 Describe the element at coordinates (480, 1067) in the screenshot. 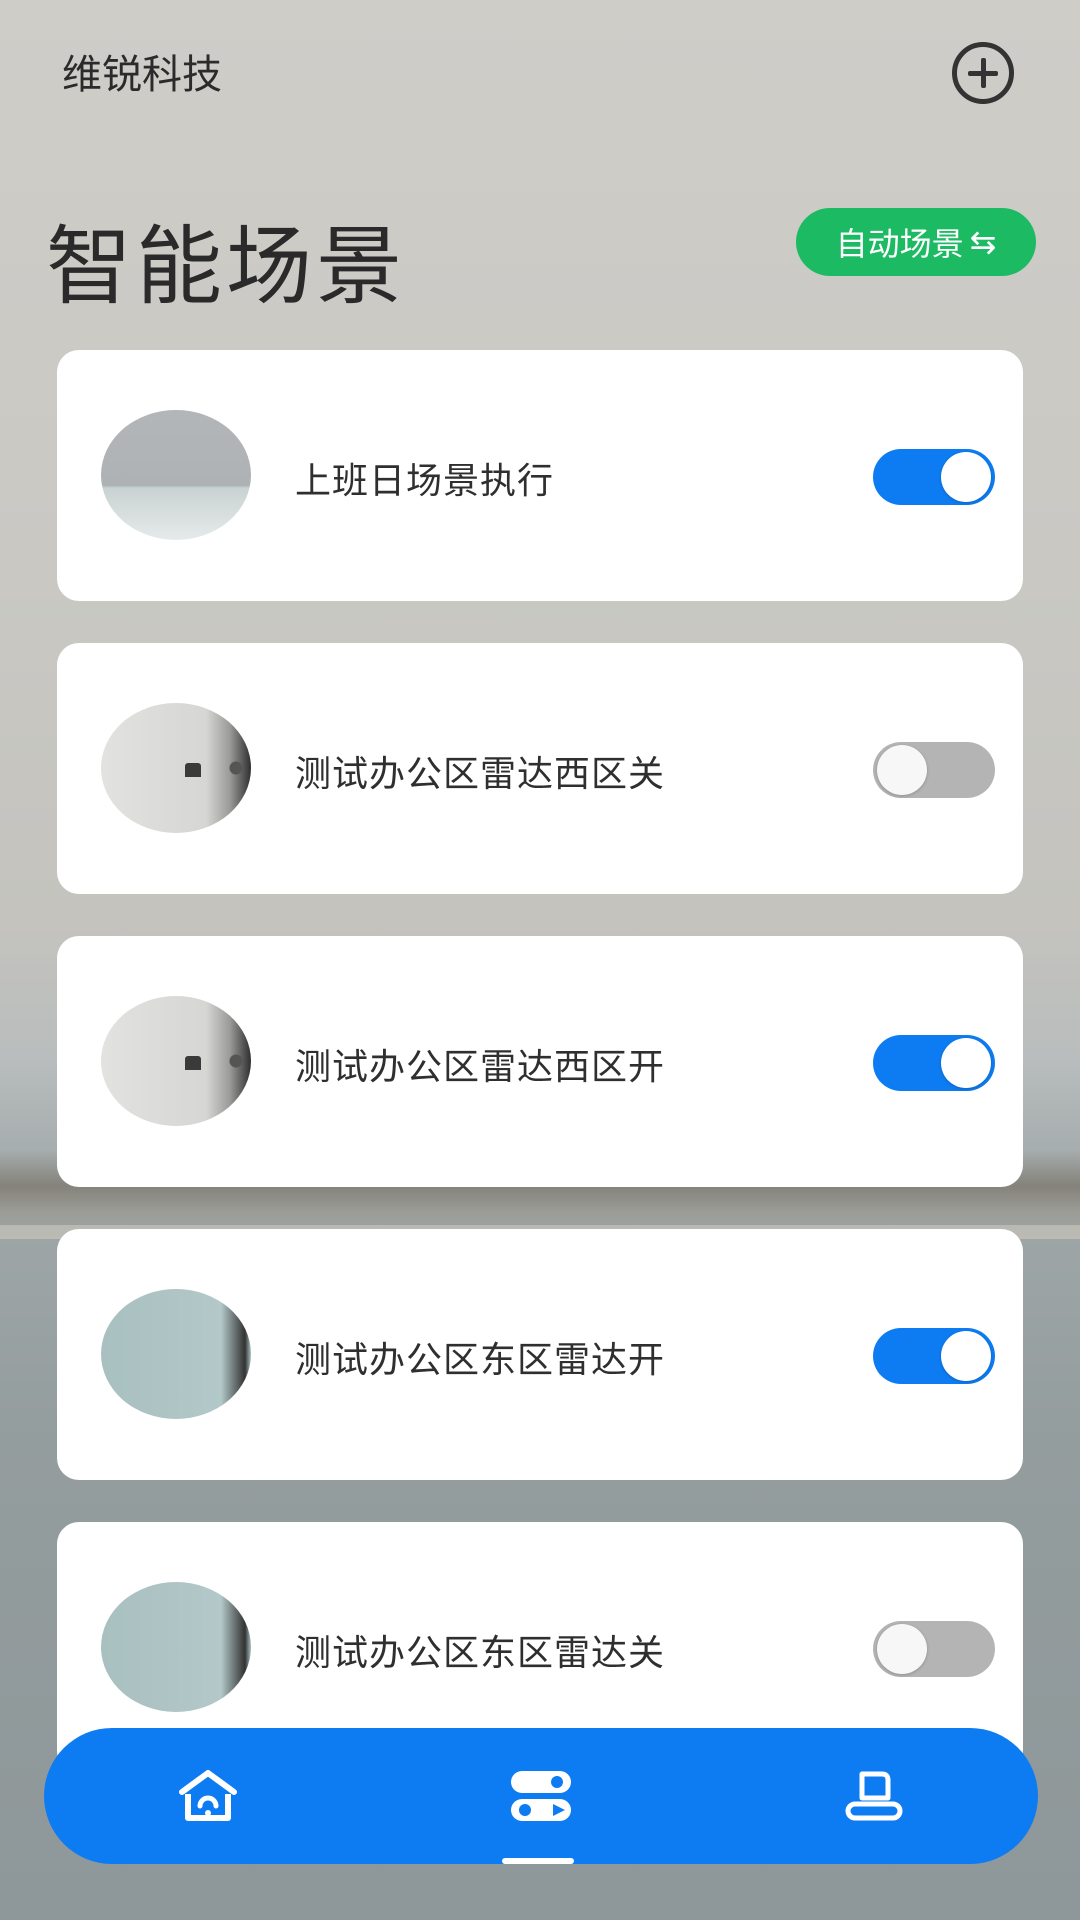

I see `scene-label: 测试办公区雷达西区开` at that location.